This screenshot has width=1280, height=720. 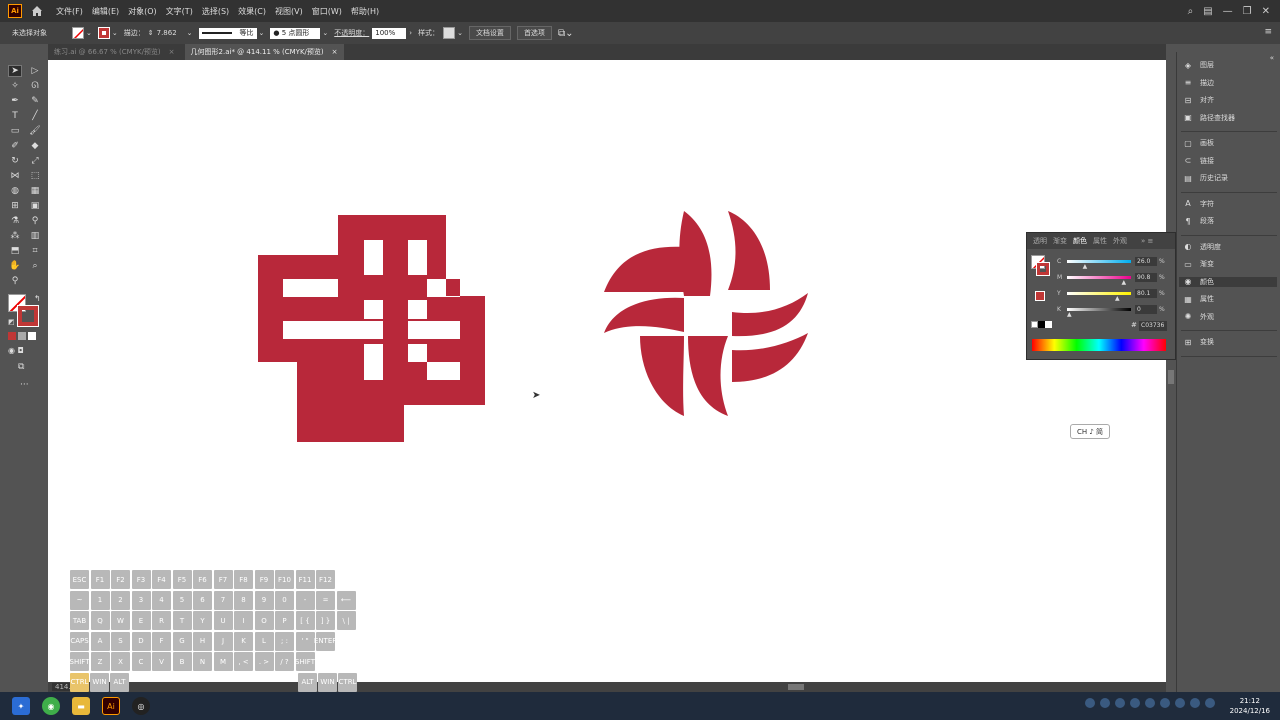 What do you see at coordinates (706, 313) in the screenshot?
I see `pinwheel-logo` at bounding box center [706, 313].